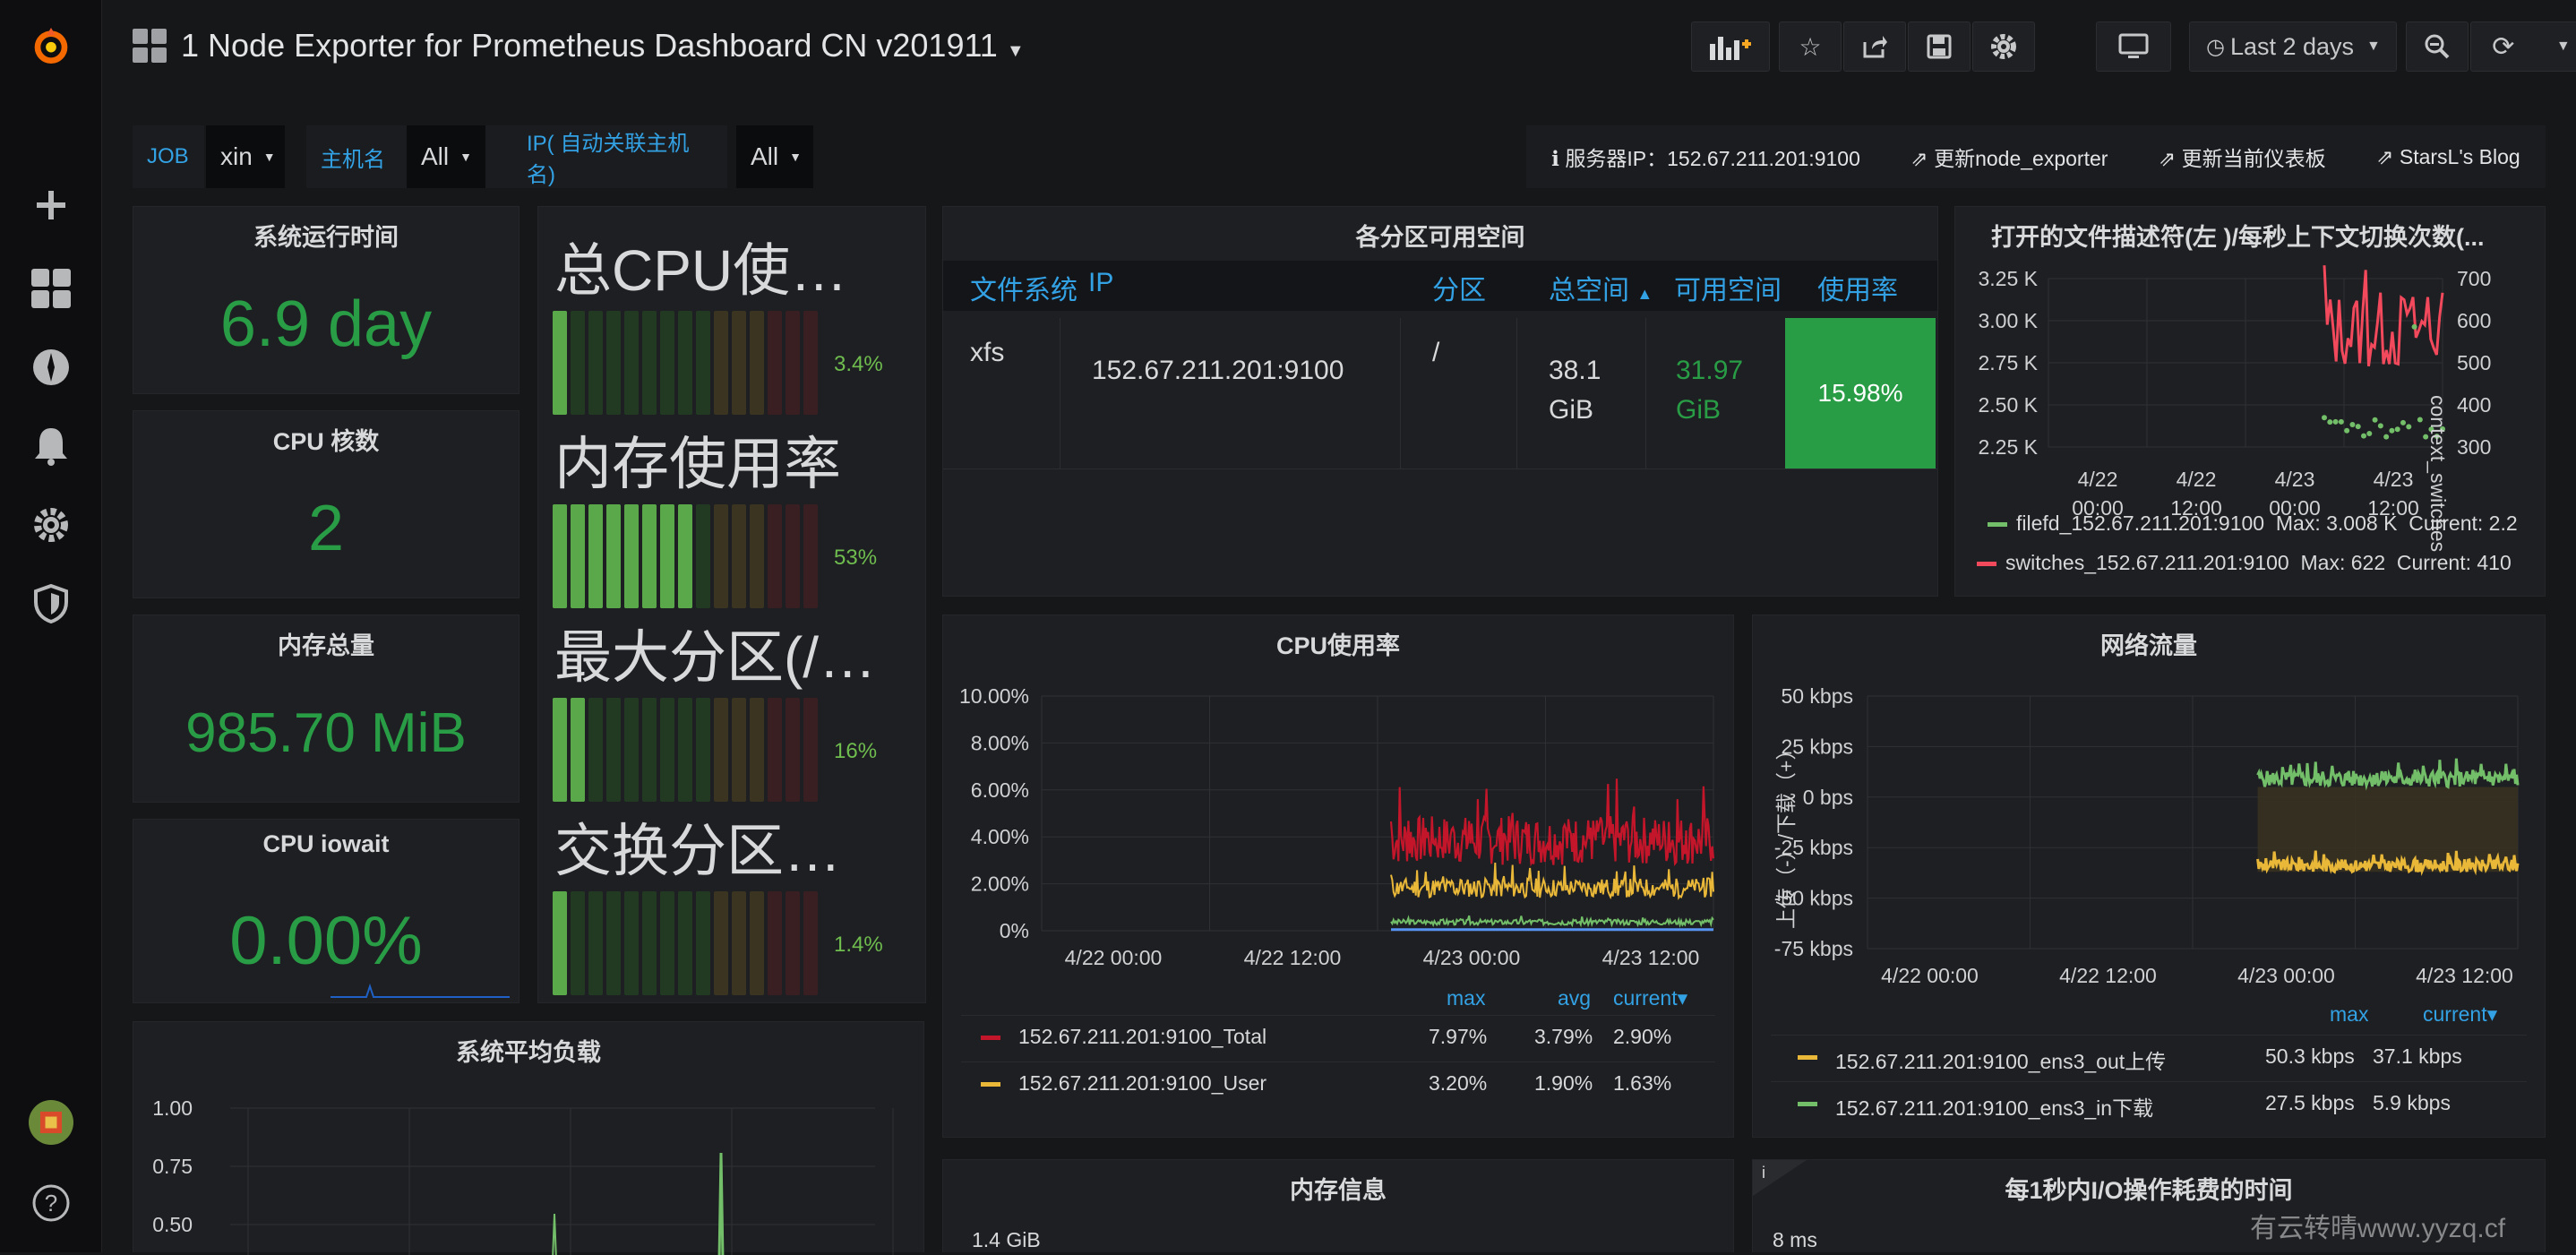 The width and height of the screenshot is (2576, 1255). What do you see at coordinates (2009, 405) in the screenshot?
I see `y-tick: 2.50 K` at bounding box center [2009, 405].